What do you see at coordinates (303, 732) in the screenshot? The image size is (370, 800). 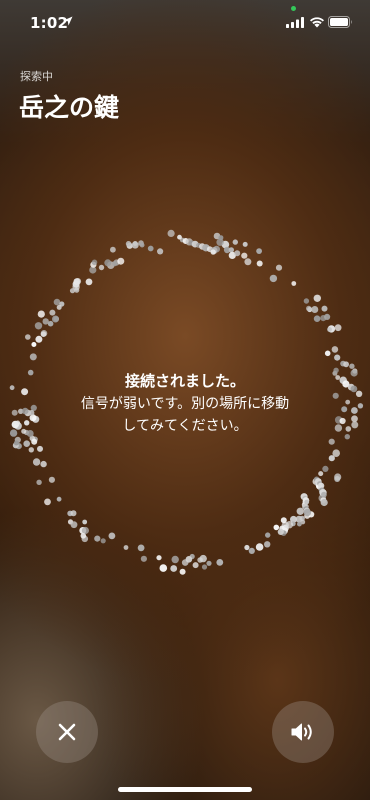 I see `play-sound-button` at bounding box center [303, 732].